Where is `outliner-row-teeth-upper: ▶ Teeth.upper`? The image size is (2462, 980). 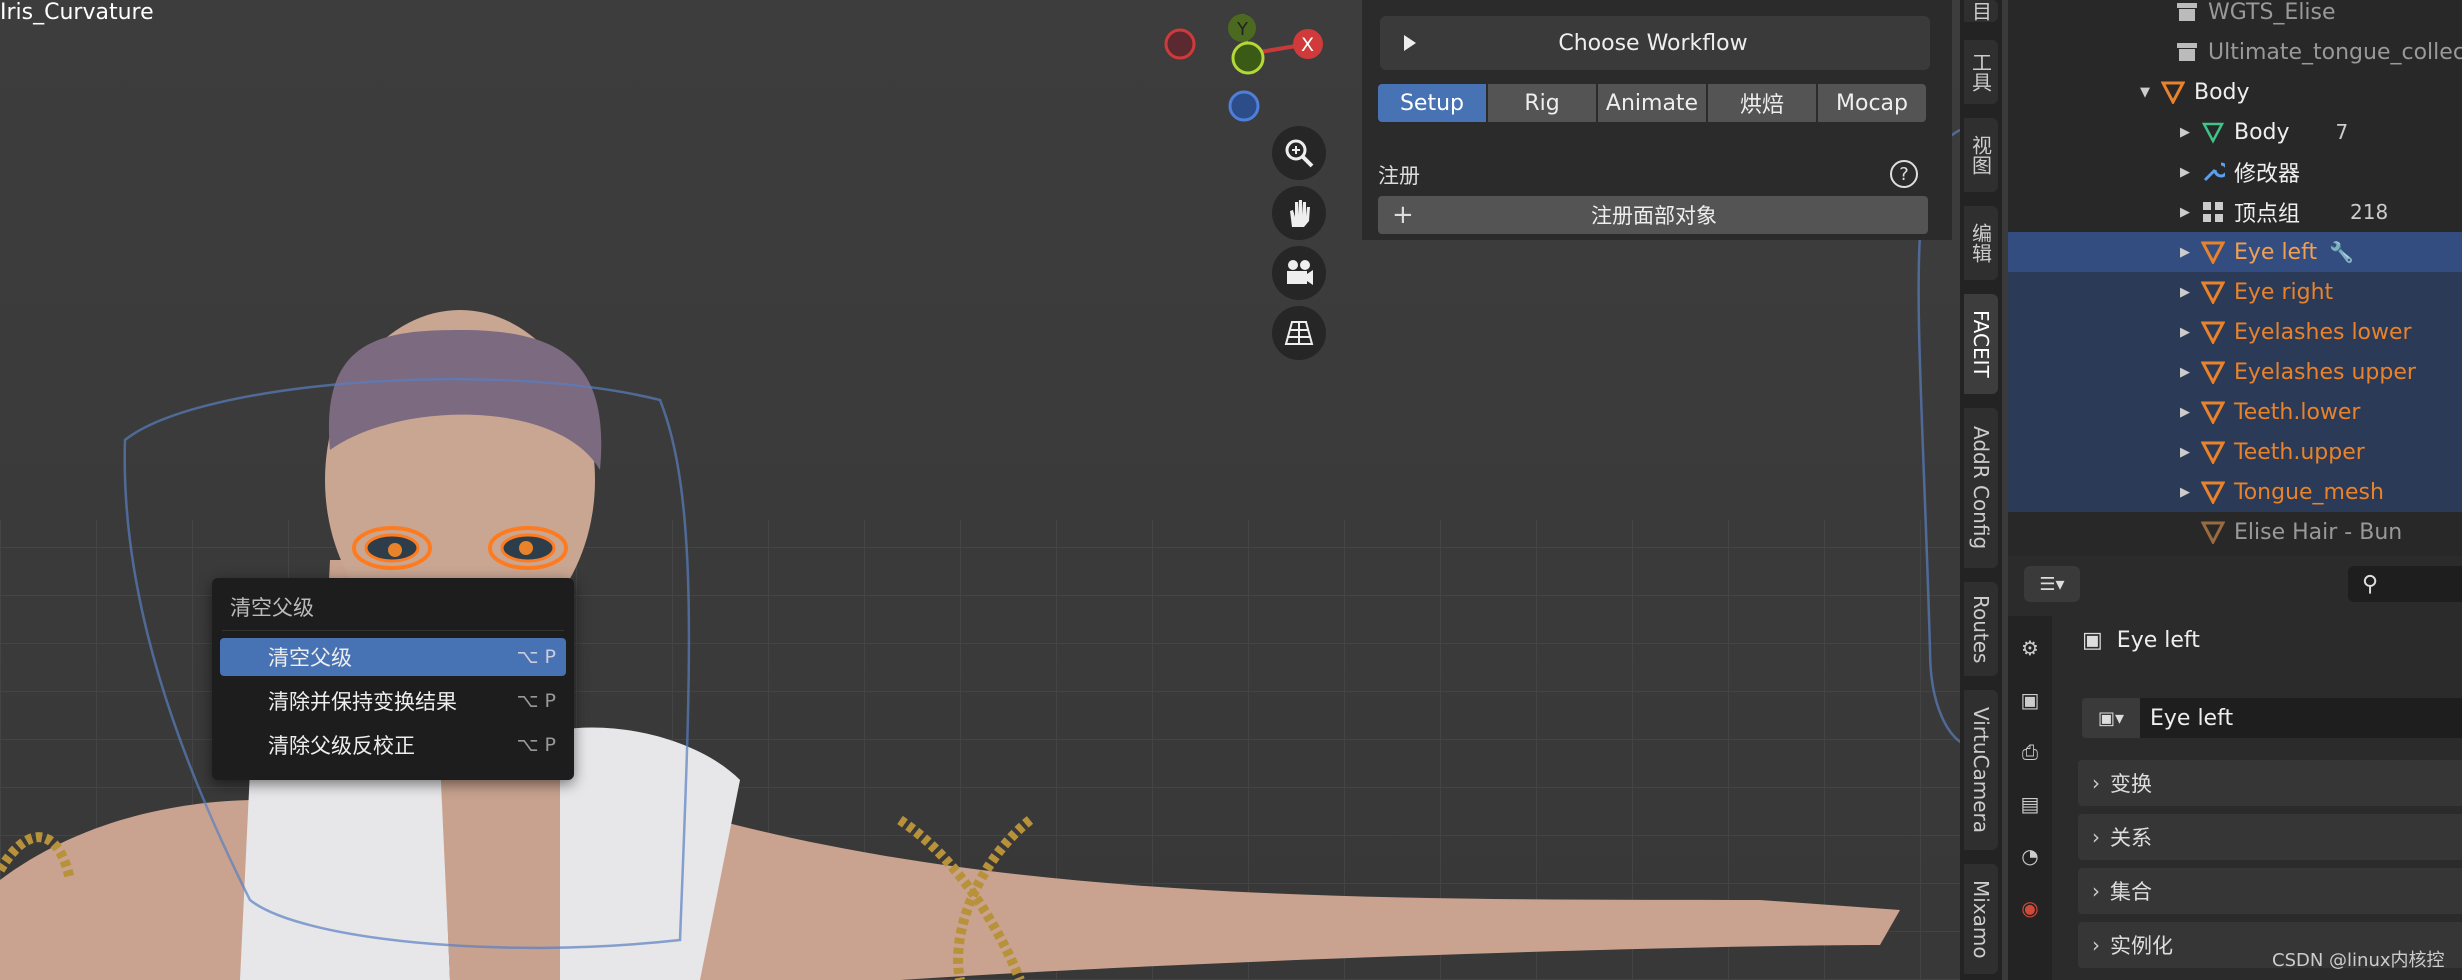 outliner-row-teeth-upper: ▶ Teeth.upper is located at coordinates (2235, 452).